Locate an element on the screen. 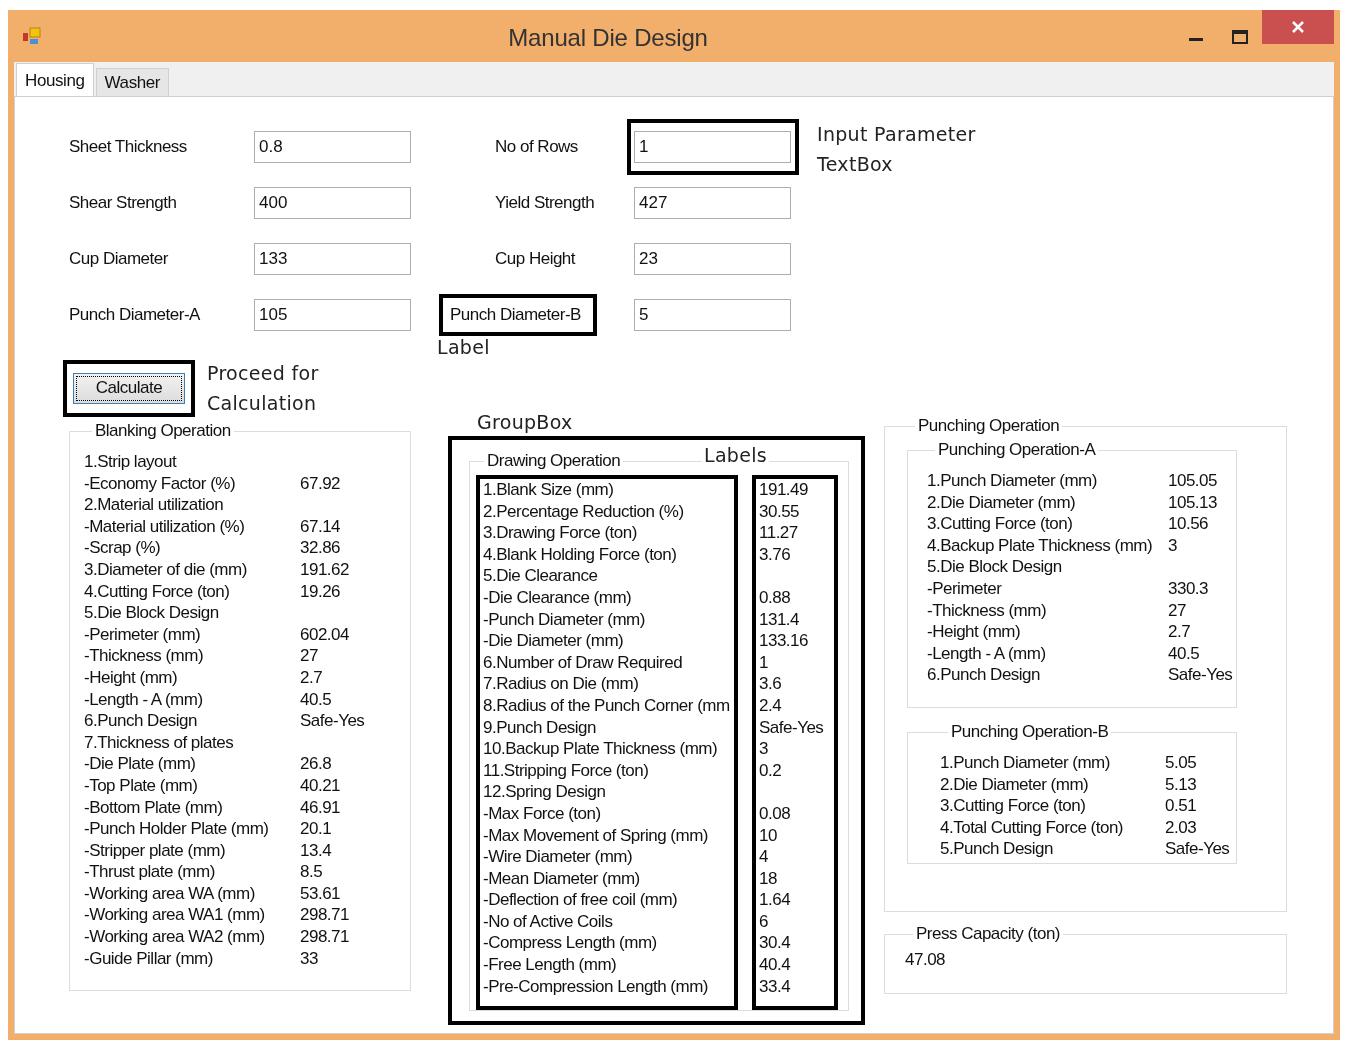 This screenshot has height=1044, width=1352. row-value: 5.13 is located at coordinates (1181, 784).